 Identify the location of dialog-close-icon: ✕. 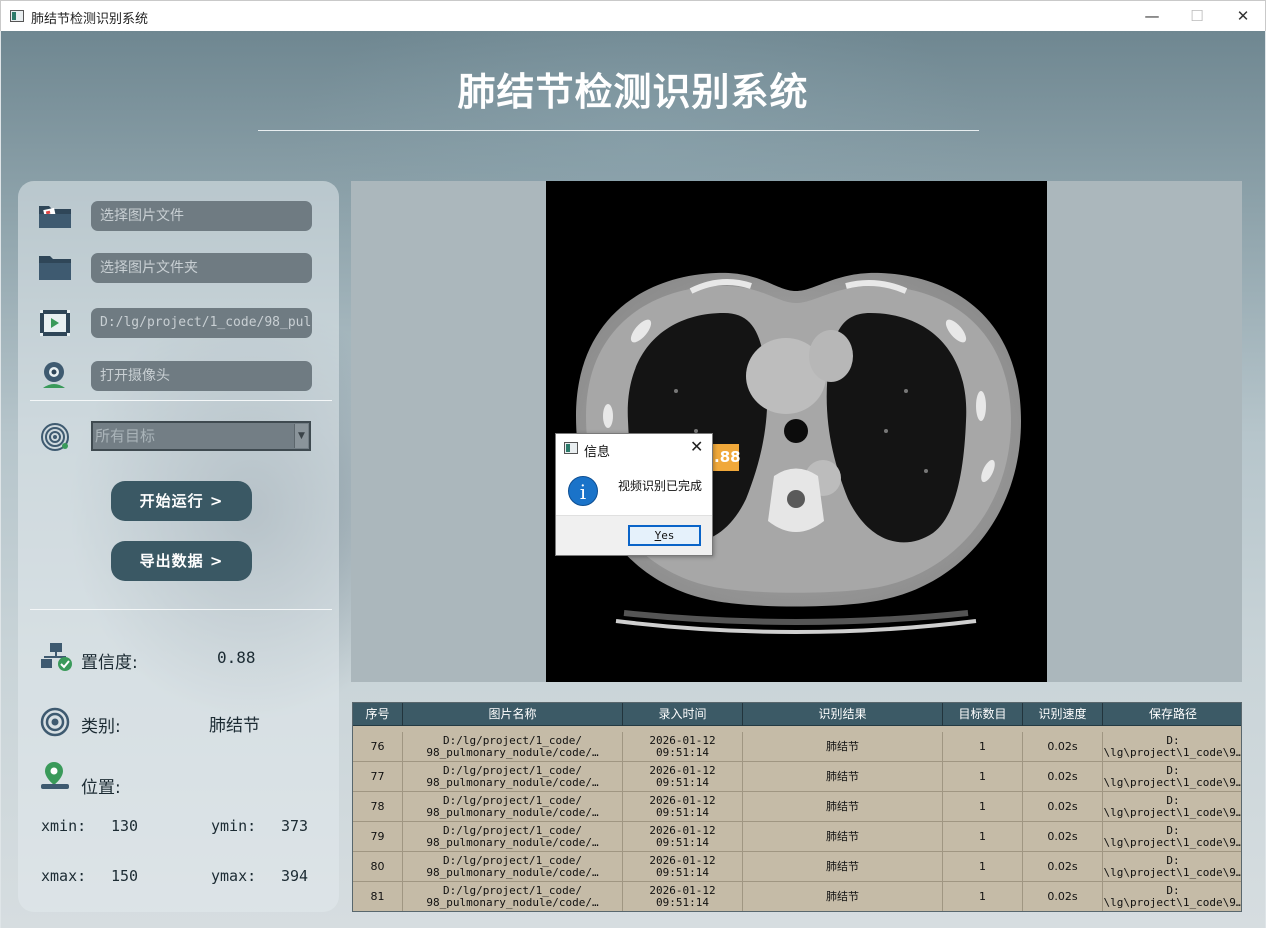
(696, 446).